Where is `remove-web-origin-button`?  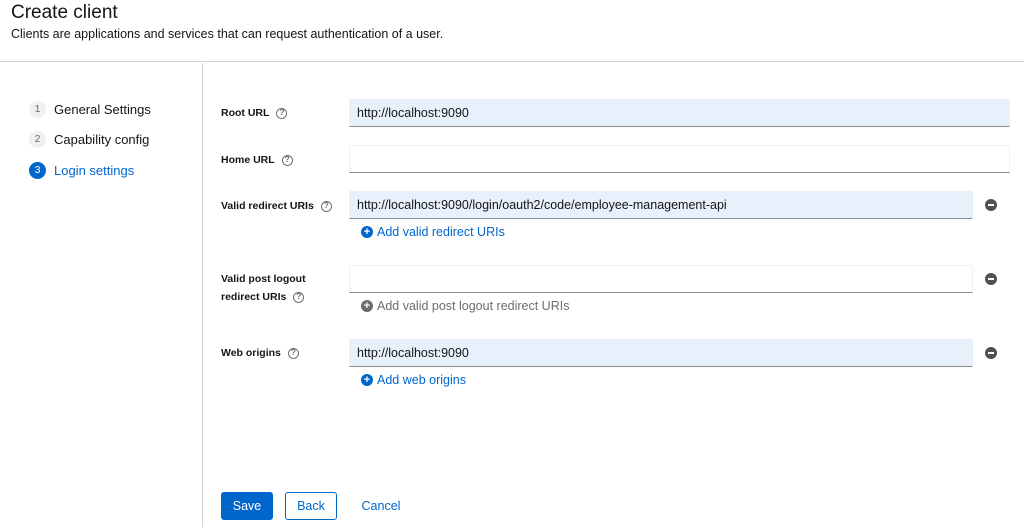 remove-web-origin-button is located at coordinates (991, 353).